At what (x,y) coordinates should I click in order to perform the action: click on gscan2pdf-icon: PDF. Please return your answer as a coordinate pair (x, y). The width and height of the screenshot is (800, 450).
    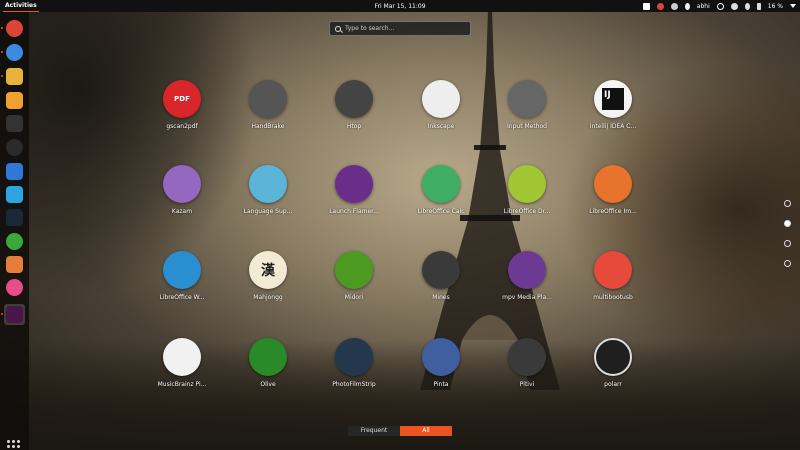
    Looking at the image, I should click on (182, 99).